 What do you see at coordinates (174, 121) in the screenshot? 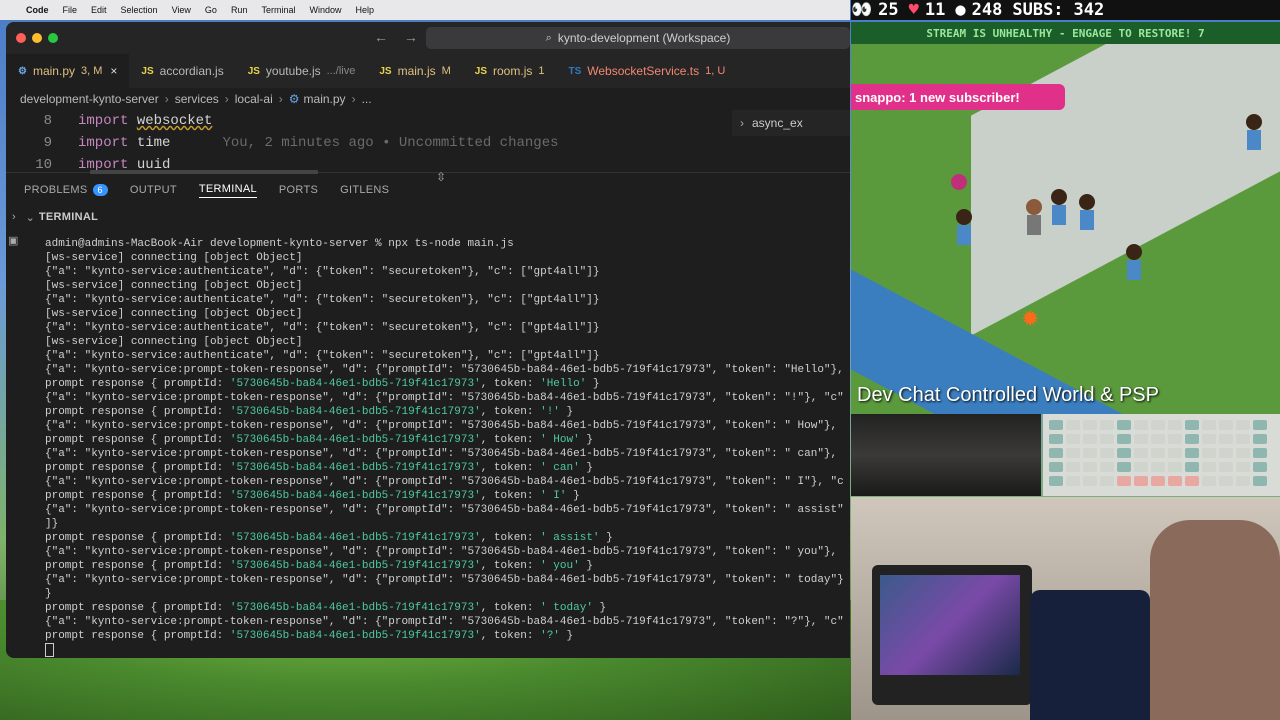
I see `module-name: websocket` at bounding box center [174, 121].